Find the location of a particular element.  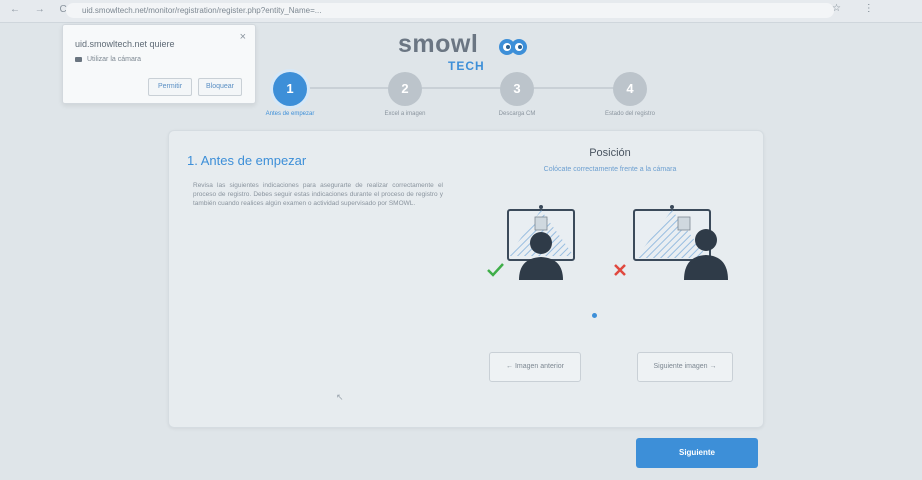

section-title: 1. Antes de empezar is located at coordinates (247, 160).